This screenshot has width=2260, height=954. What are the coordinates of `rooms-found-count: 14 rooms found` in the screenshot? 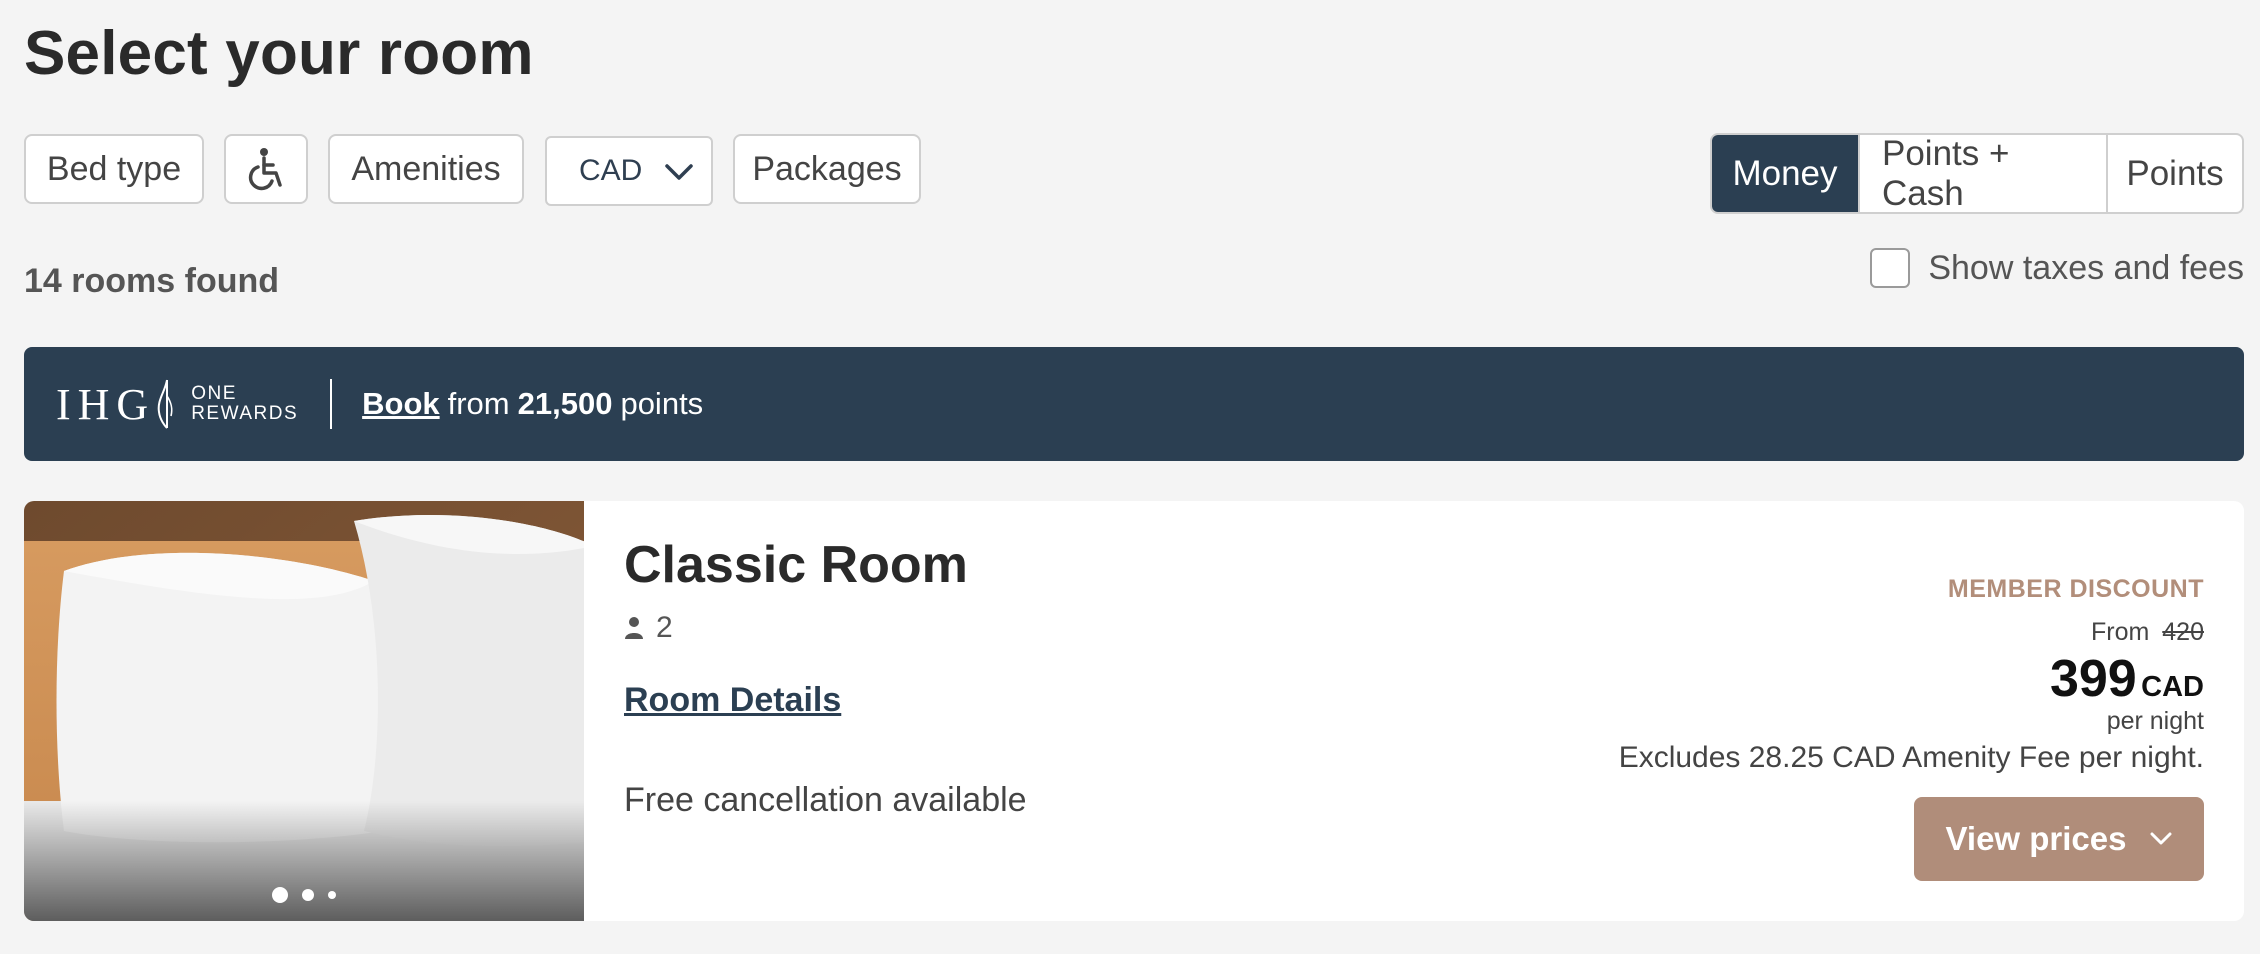 It's located at (152, 281).